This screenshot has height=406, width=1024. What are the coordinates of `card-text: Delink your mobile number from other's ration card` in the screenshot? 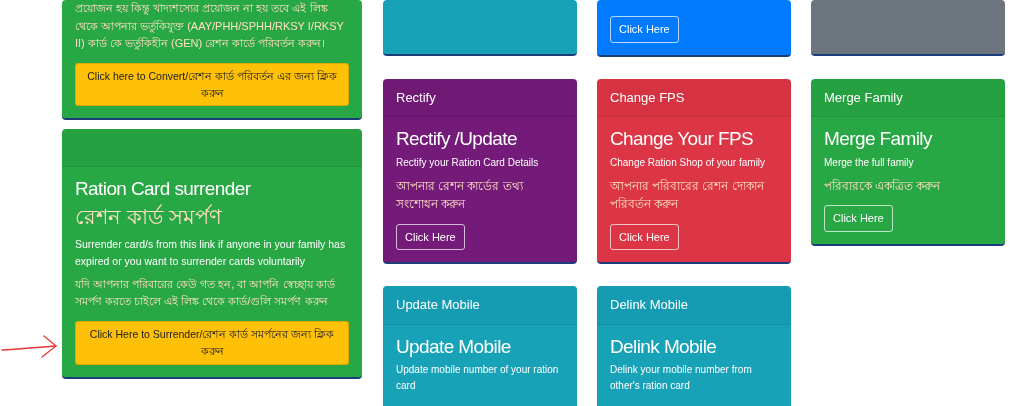 It's located at (681, 378).